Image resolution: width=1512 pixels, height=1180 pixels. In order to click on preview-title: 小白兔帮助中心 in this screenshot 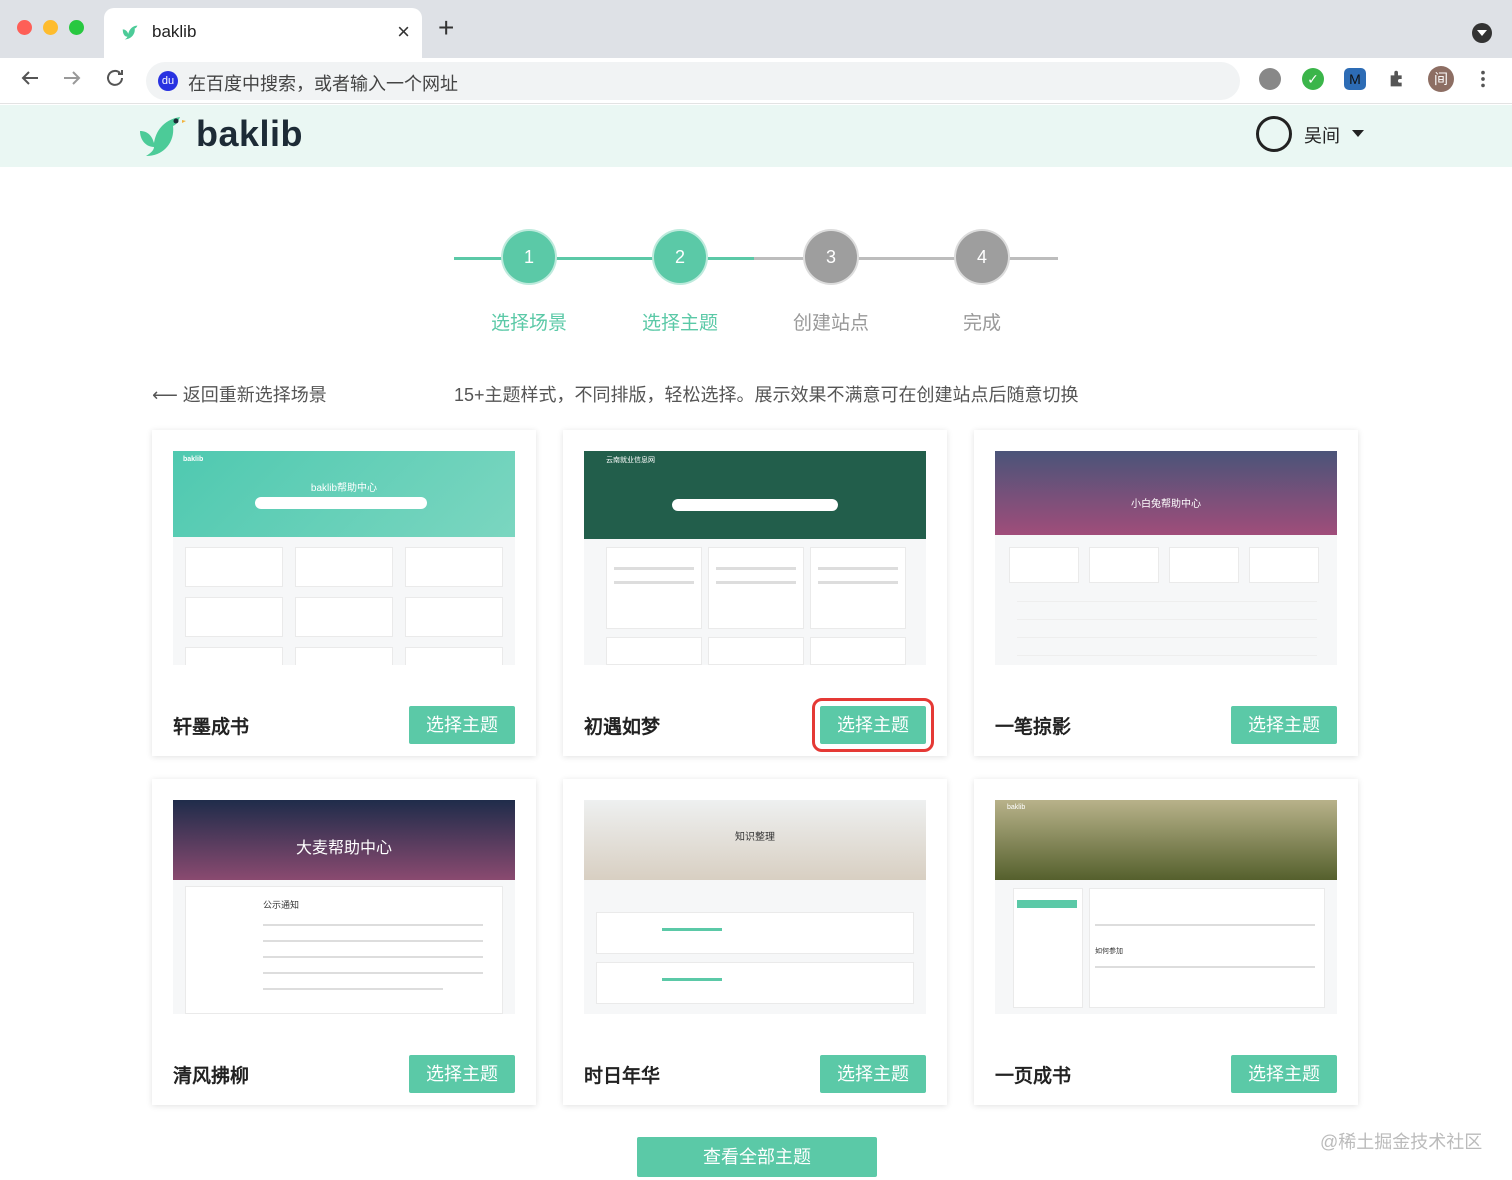, I will do `click(1166, 504)`.